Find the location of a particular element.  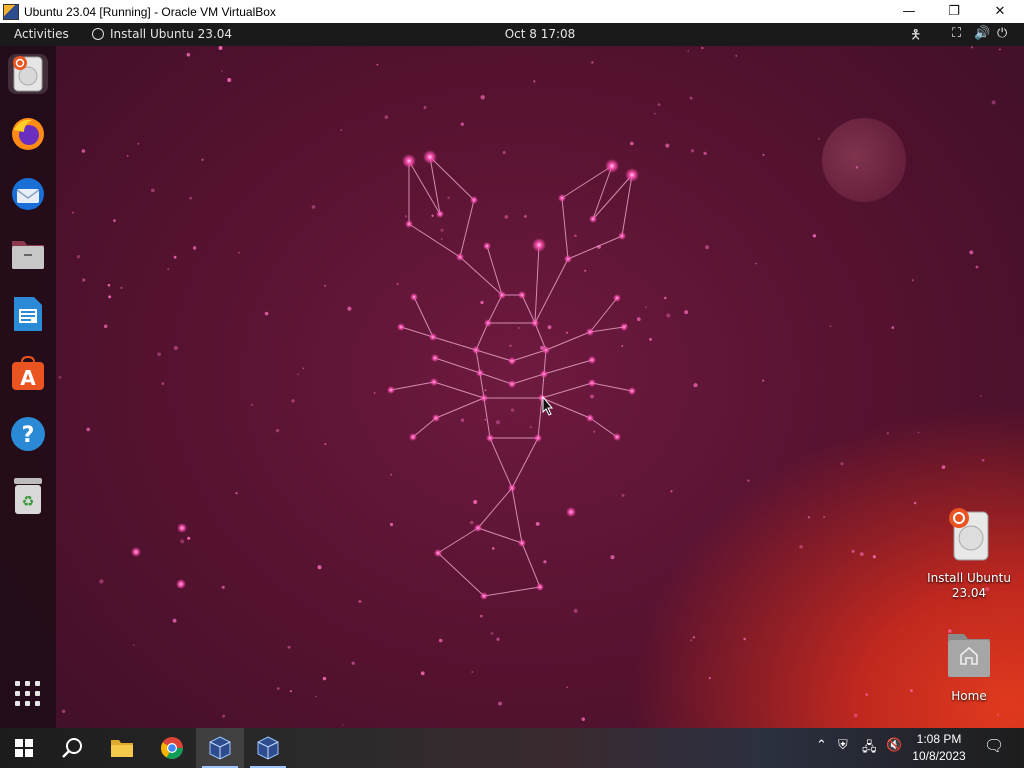

search-icon is located at coordinates (72, 748).